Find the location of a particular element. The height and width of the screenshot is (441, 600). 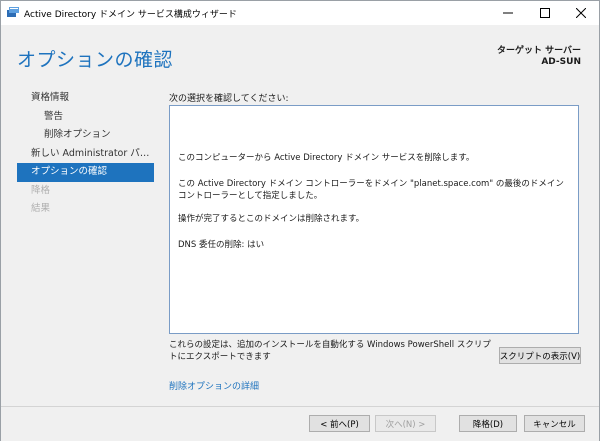

title-bar: Active Directory ドメイン サービス構成ウィザード is located at coordinates (300, 13).